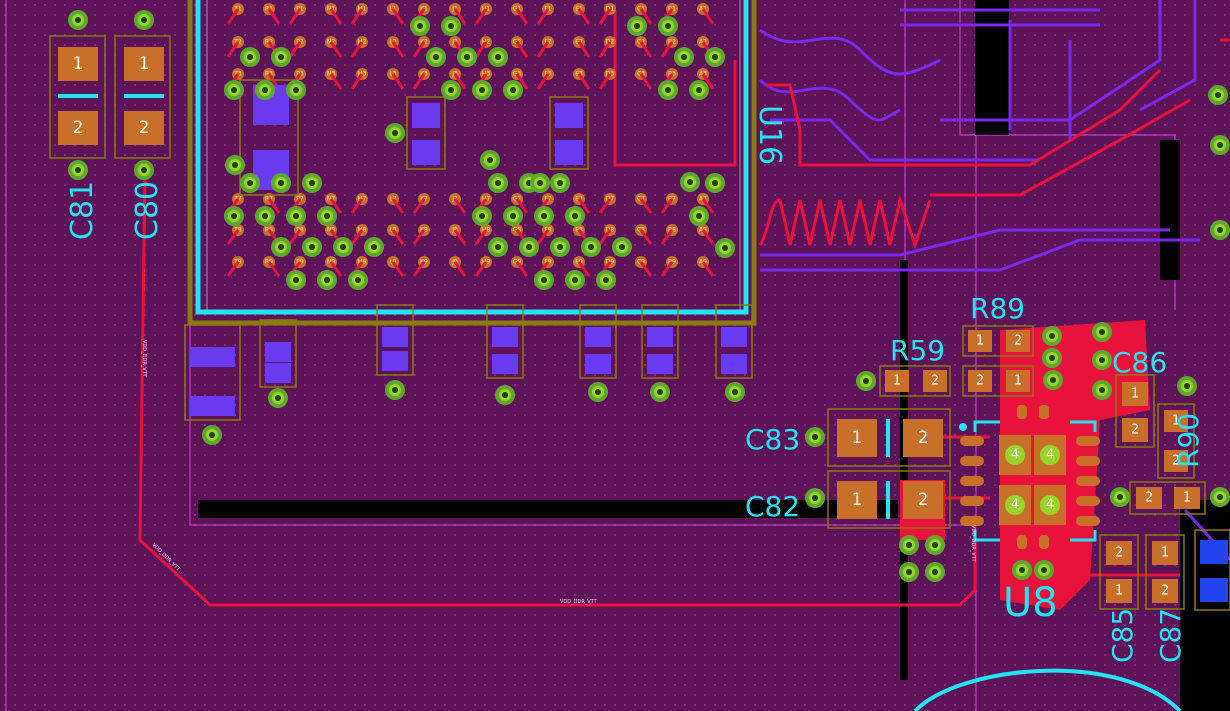 The width and height of the screenshot is (1230, 711). What do you see at coordinates (421, 234) in the screenshot?
I see `bga-ball: K8` at bounding box center [421, 234].